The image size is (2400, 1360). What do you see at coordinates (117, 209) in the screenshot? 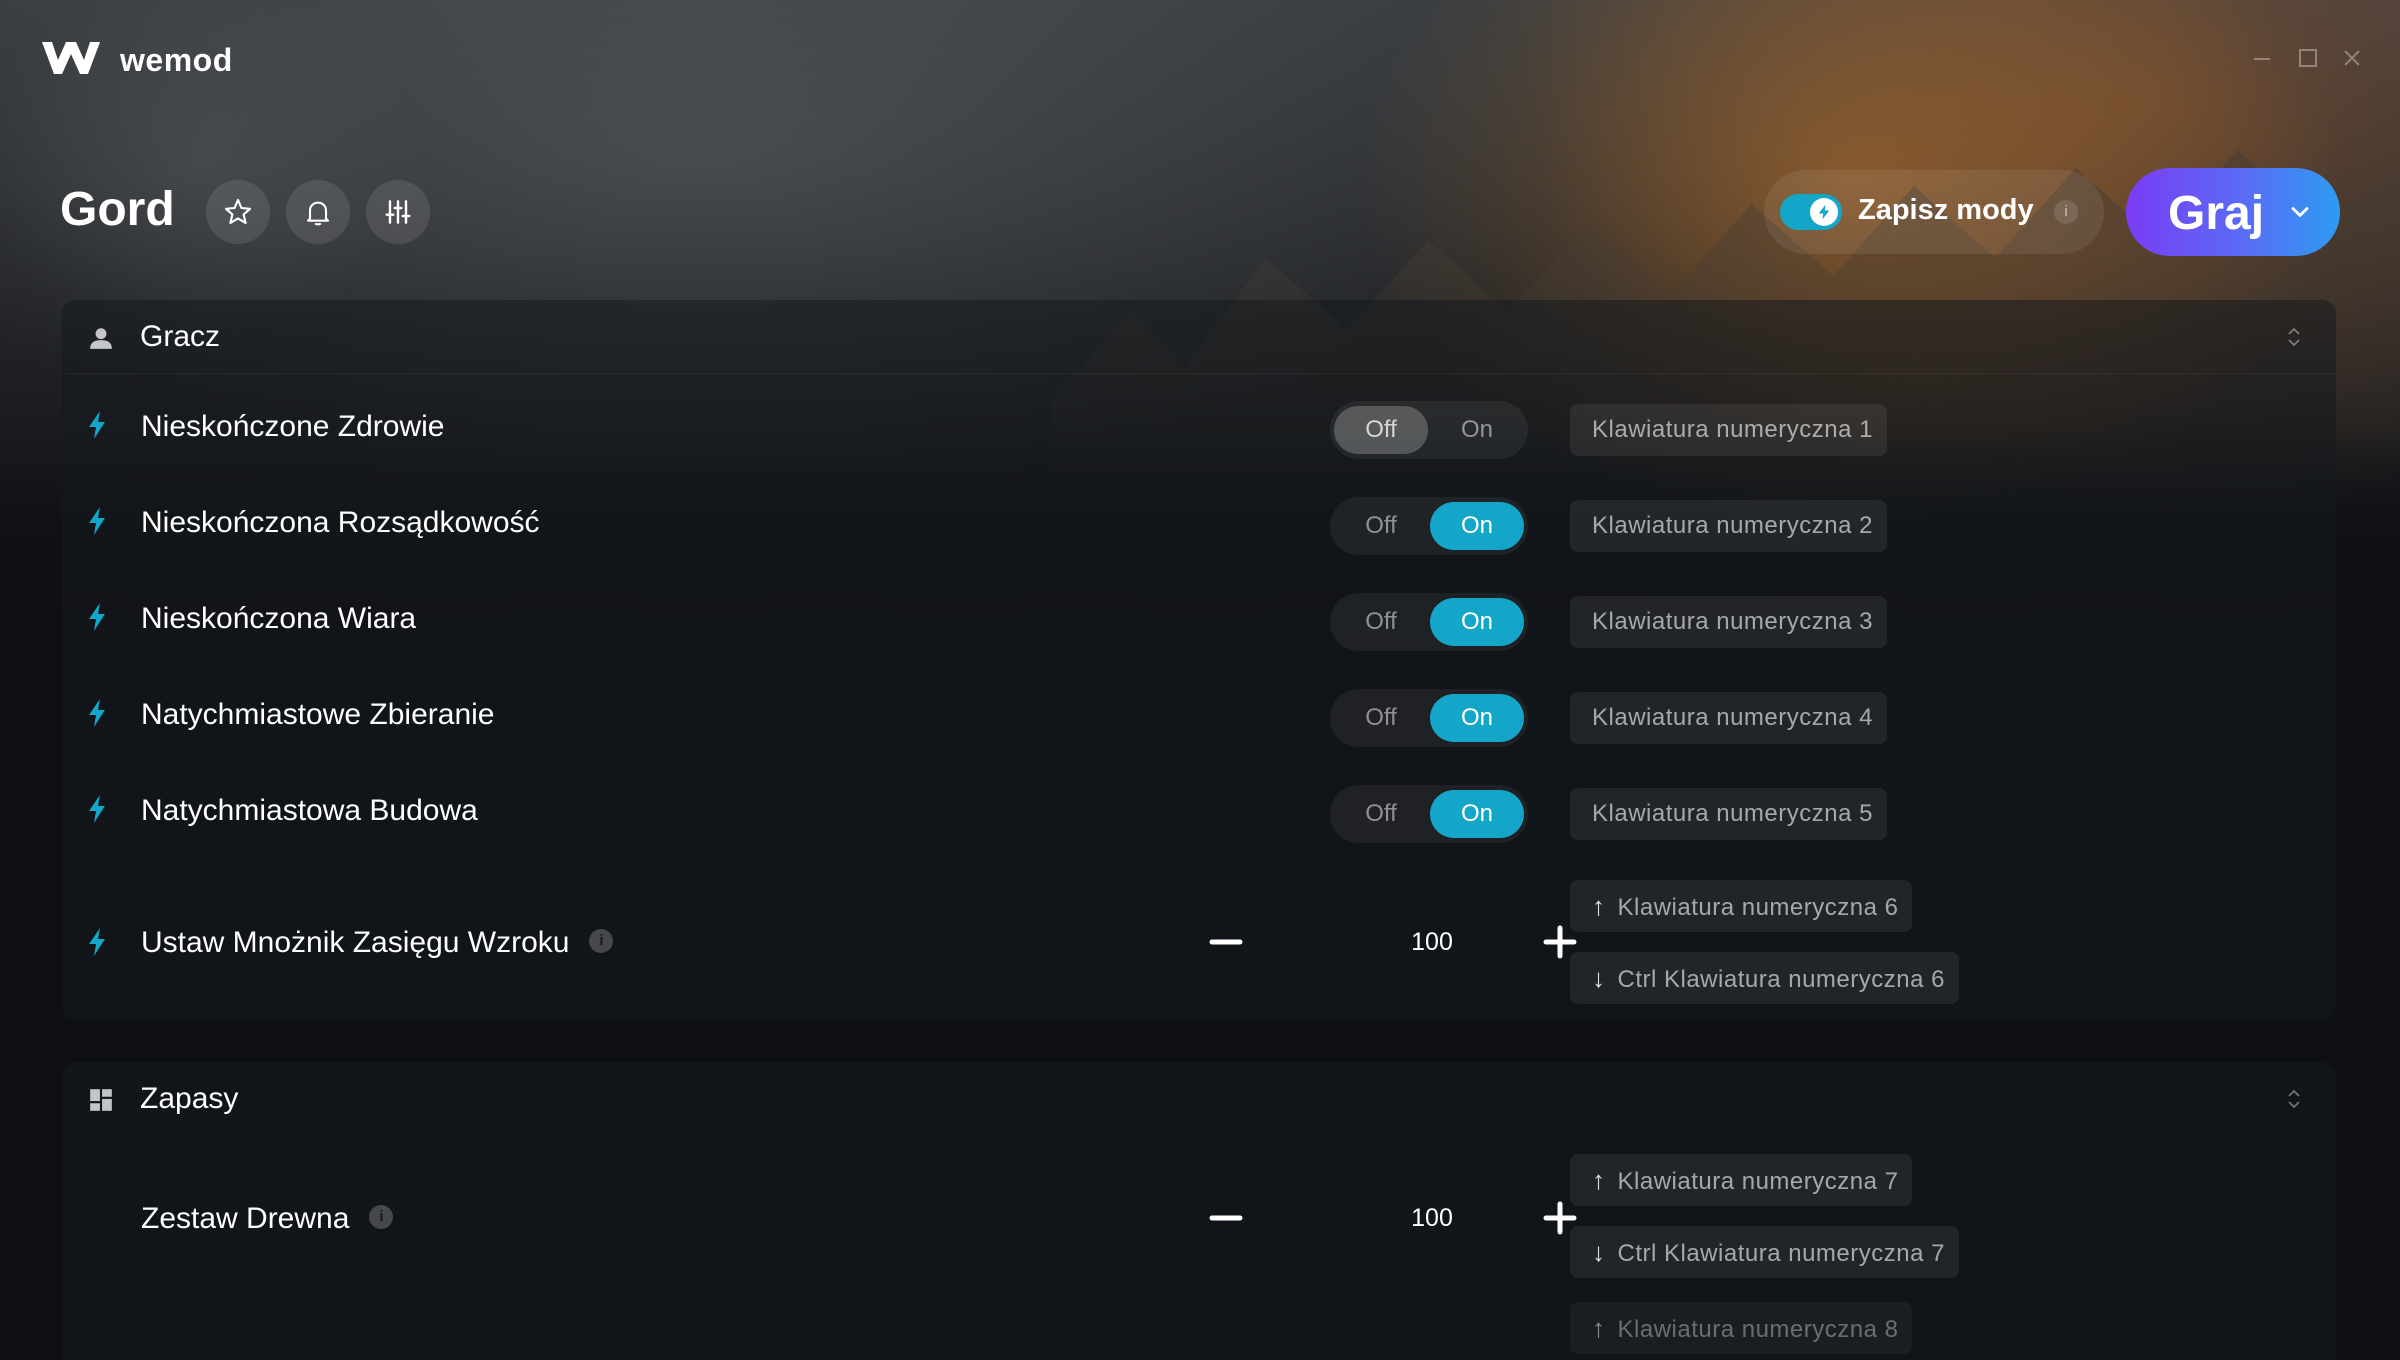
I see `game-title: Gord` at bounding box center [117, 209].